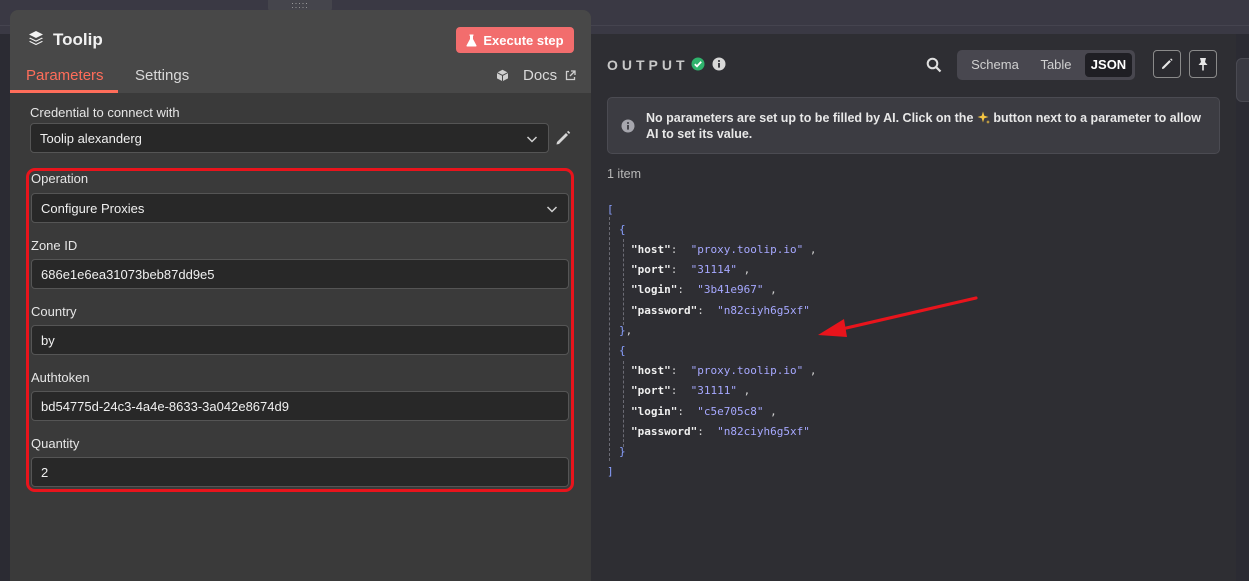  I want to click on json-object-close: },, so click(626, 330).